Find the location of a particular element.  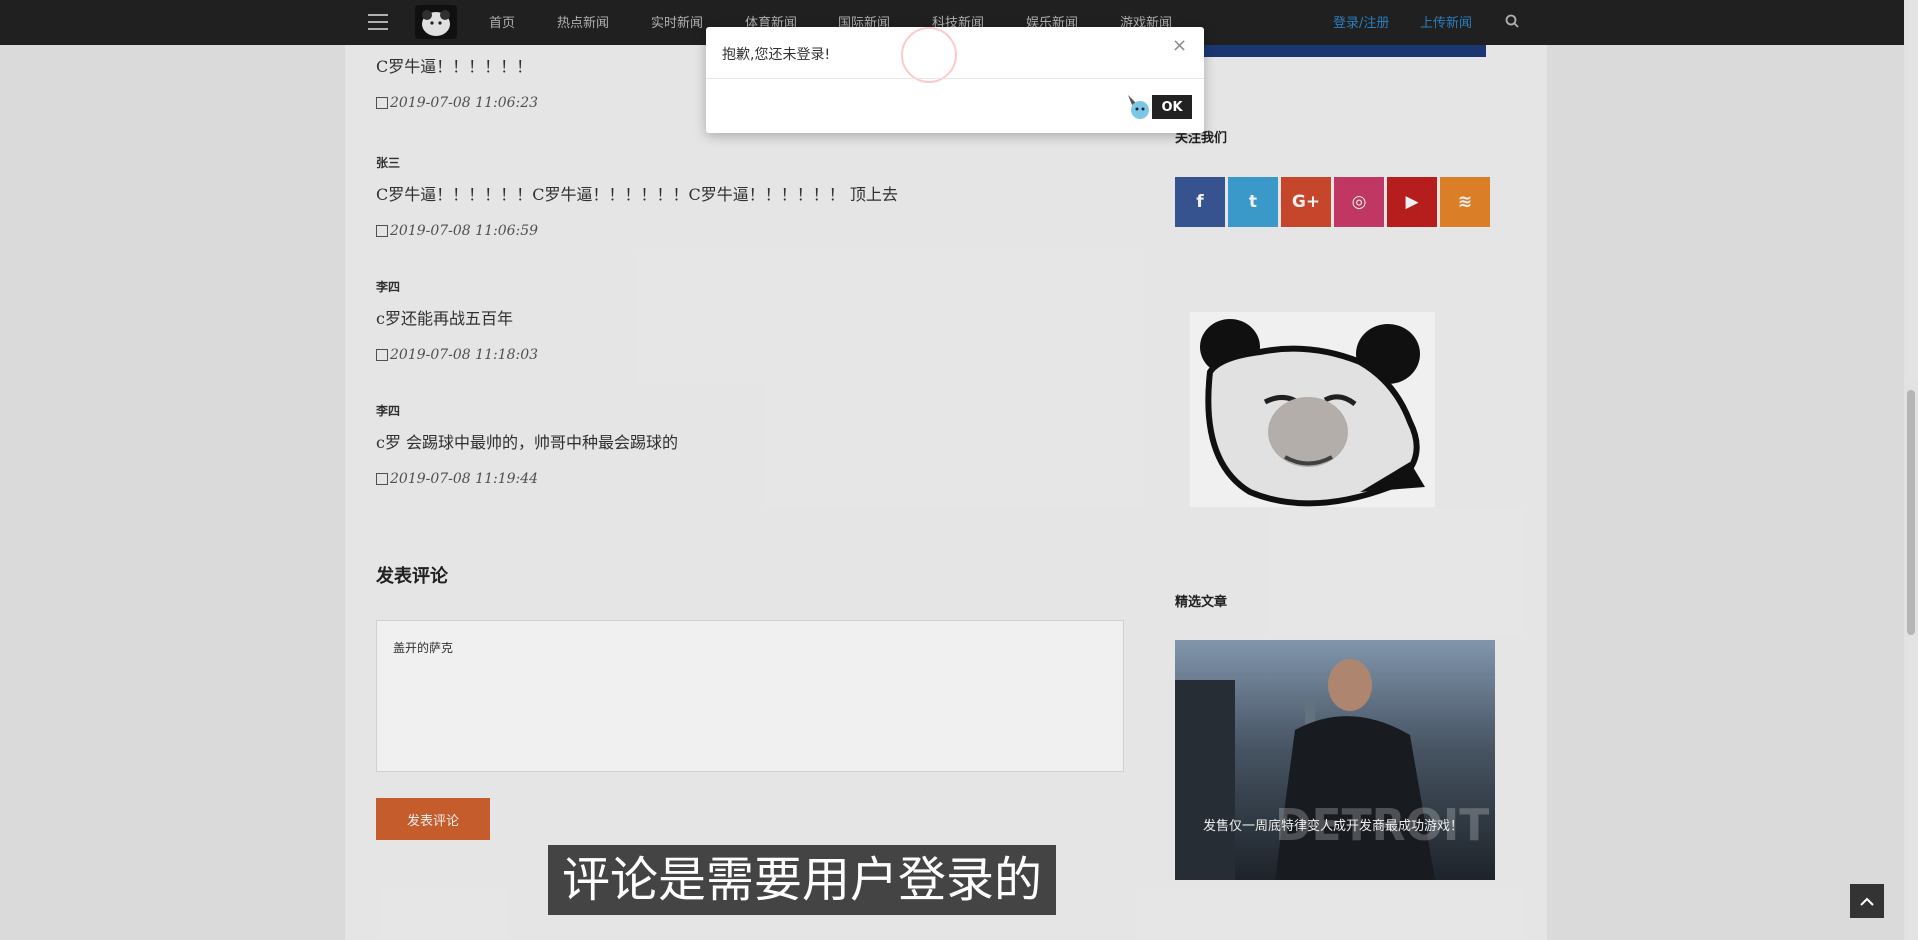

dialog-message: 抱歉,您还未登录! is located at coordinates (776, 55).